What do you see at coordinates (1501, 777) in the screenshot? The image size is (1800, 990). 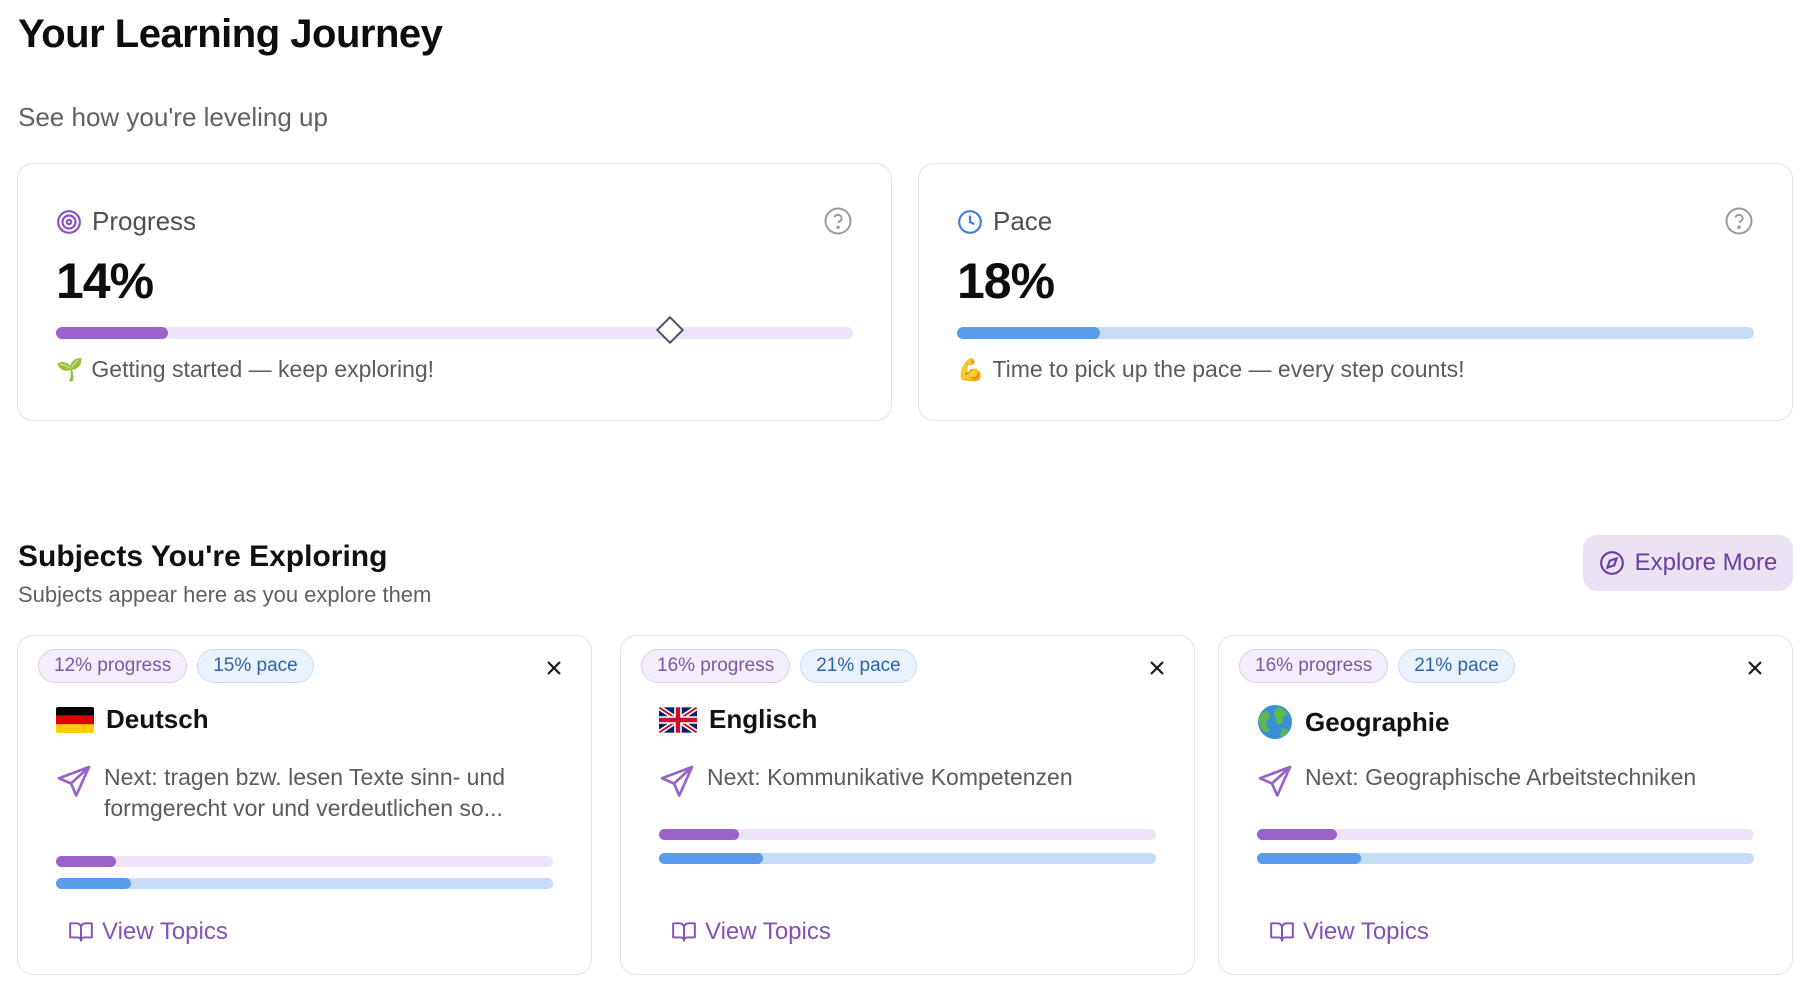 I see `next-topic-text: Next: Geographische Arbeitstechniken` at bounding box center [1501, 777].